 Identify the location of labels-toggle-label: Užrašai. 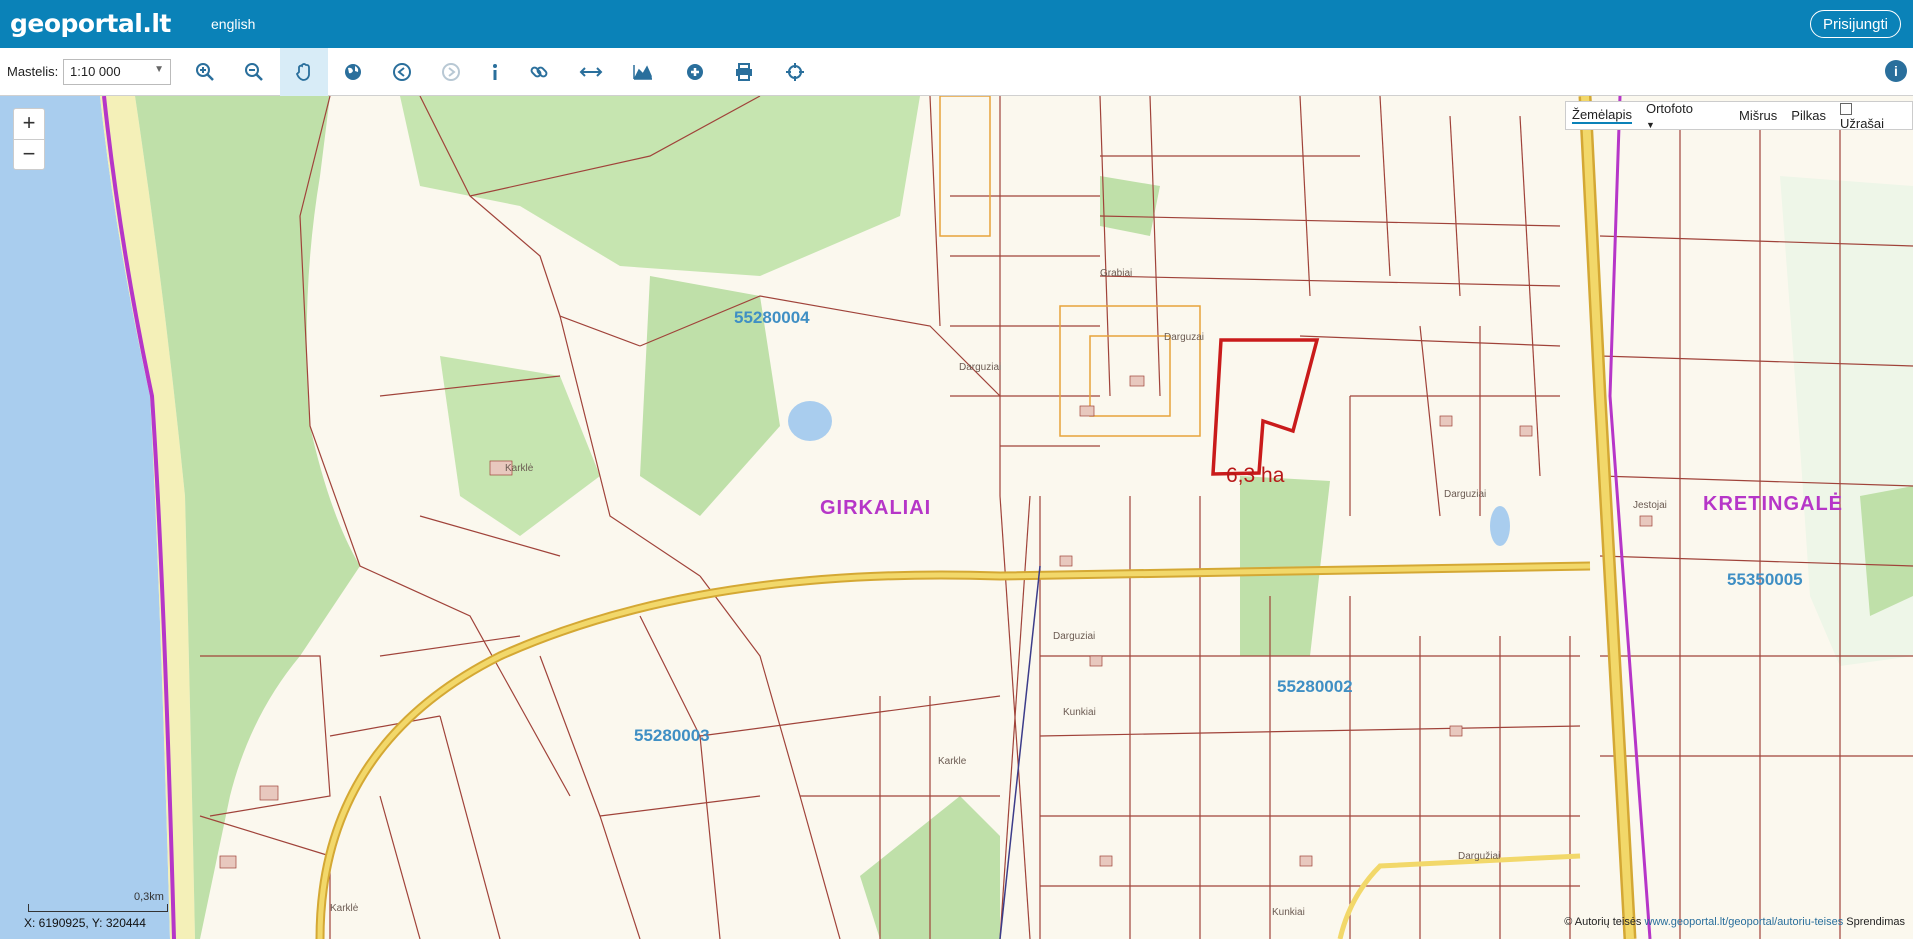
(1862, 123).